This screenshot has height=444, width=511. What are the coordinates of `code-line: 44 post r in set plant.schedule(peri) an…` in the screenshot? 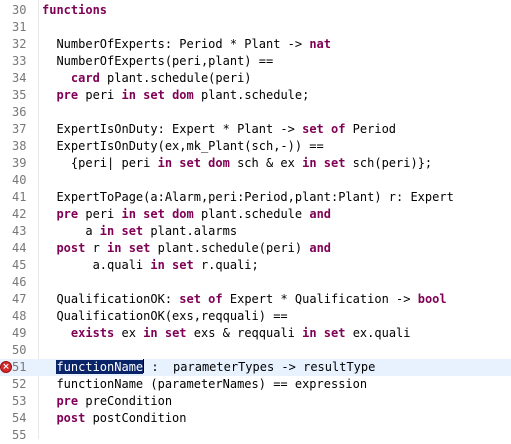 It's located at (255, 248).